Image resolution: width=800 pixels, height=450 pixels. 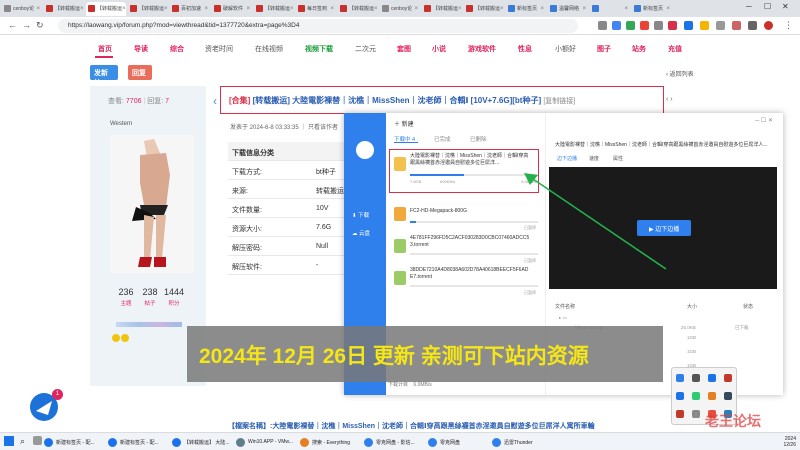 What do you see at coordinates (439, 49) in the screenshot?
I see `nav-item: 小说` at bounding box center [439, 49].